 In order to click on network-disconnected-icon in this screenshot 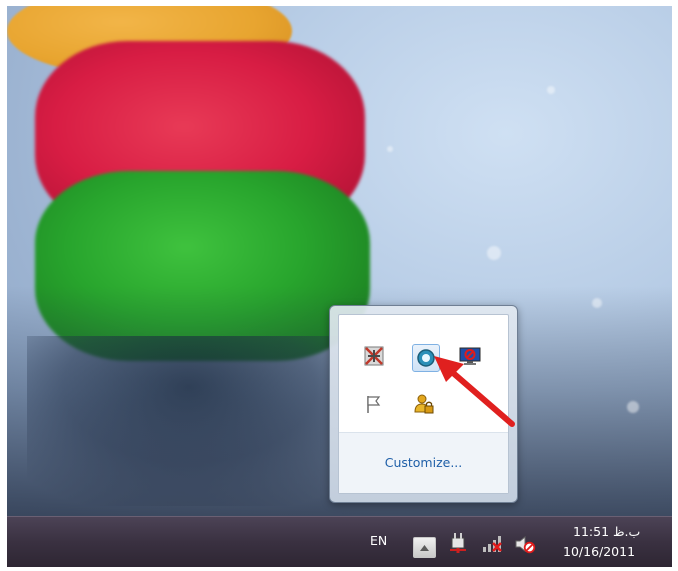, I will do `click(493, 544)`.